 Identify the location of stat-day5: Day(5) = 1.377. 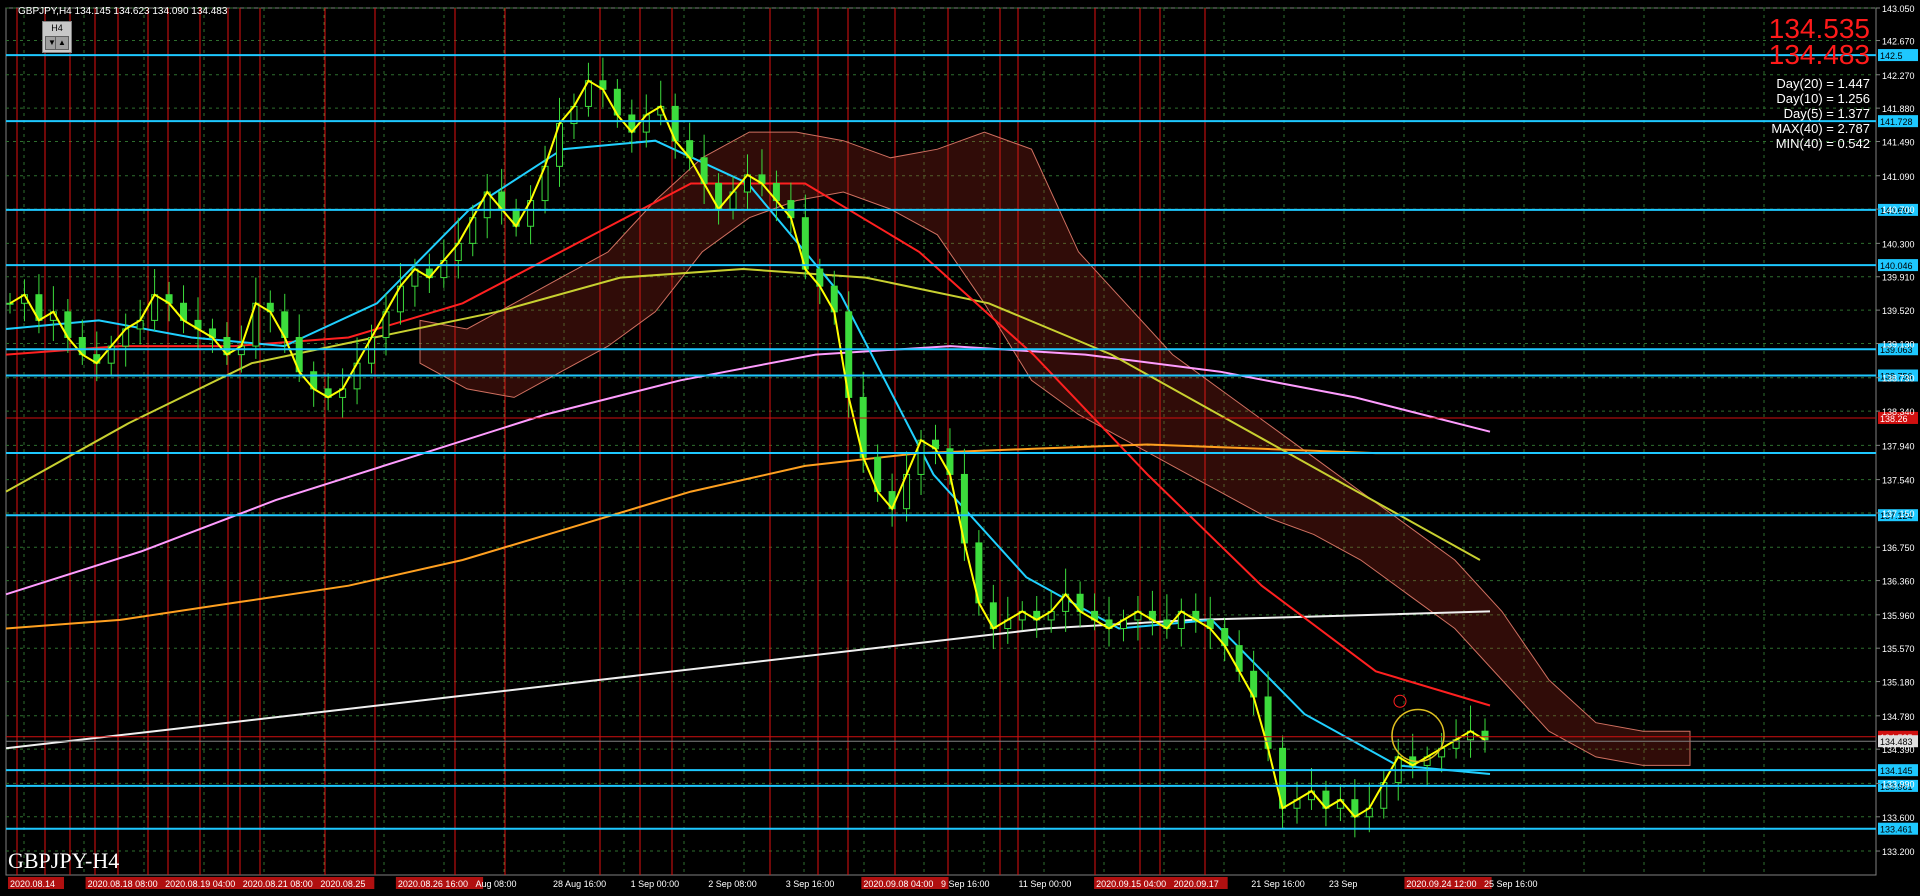
(1826, 113).